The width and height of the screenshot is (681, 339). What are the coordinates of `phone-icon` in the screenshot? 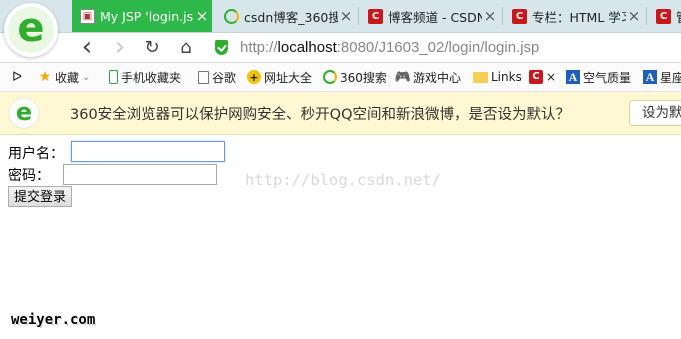 It's located at (113, 77).